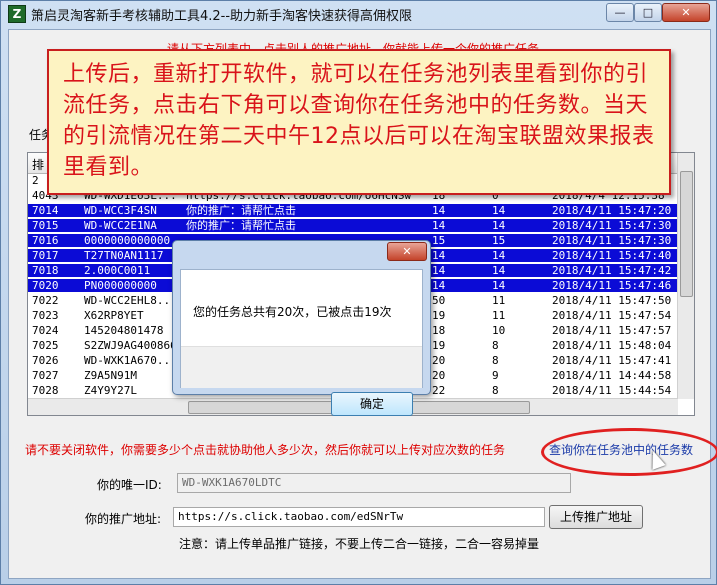 The height and width of the screenshot is (585, 717). I want to click on table-cell: 7016, so click(45, 240).